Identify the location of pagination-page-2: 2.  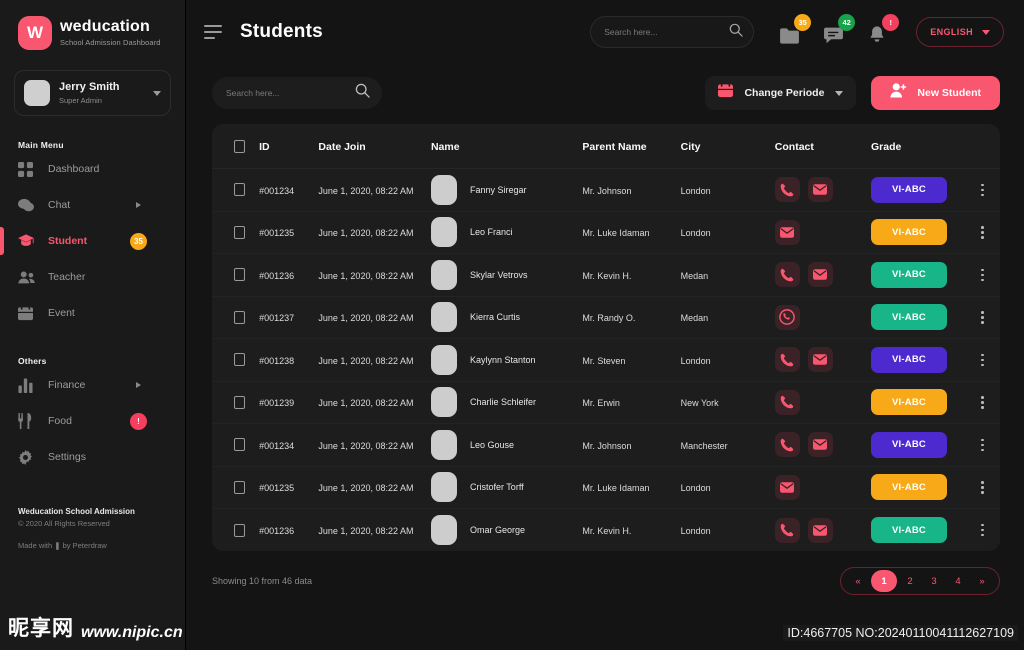
(910, 581).